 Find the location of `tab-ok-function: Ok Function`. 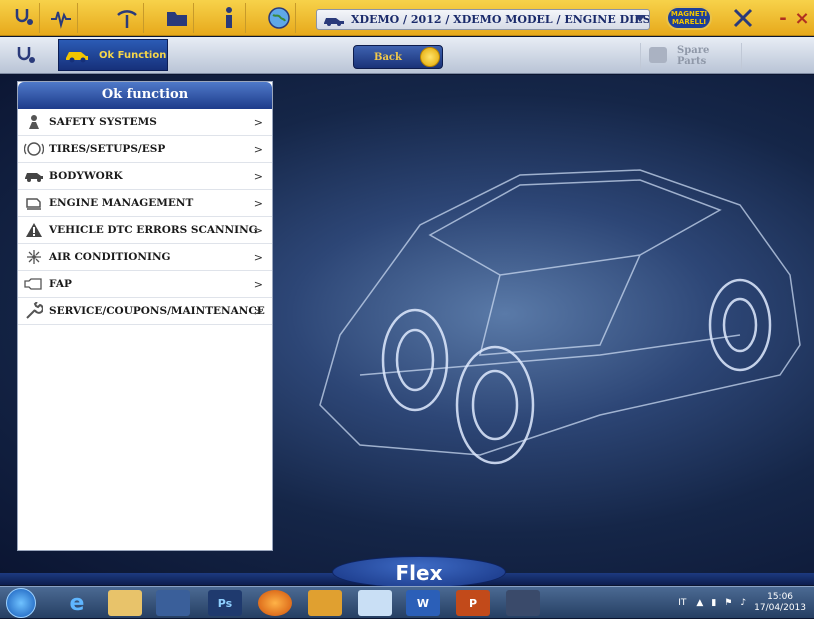

tab-ok-function: Ok Function is located at coordinates (113, 55).